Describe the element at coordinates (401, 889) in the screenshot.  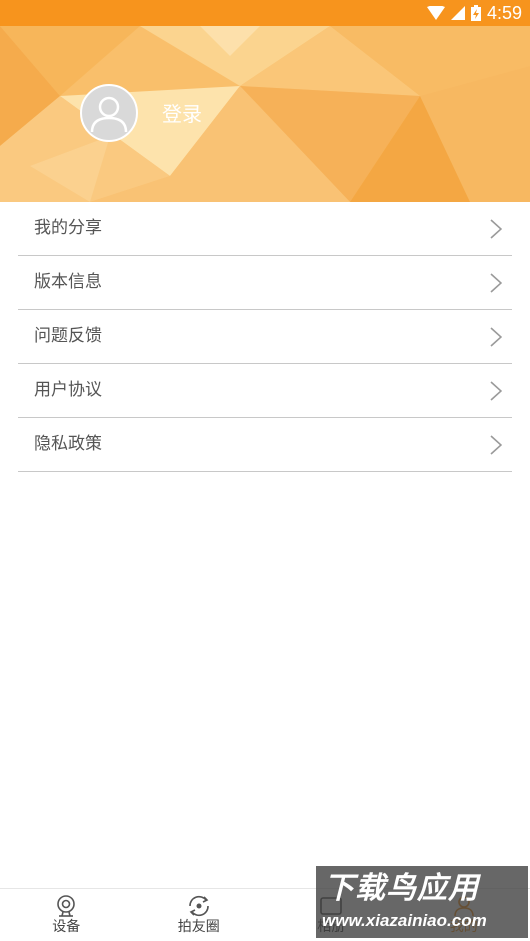
I see `watermark-title: 下载鸟应用` at that location.